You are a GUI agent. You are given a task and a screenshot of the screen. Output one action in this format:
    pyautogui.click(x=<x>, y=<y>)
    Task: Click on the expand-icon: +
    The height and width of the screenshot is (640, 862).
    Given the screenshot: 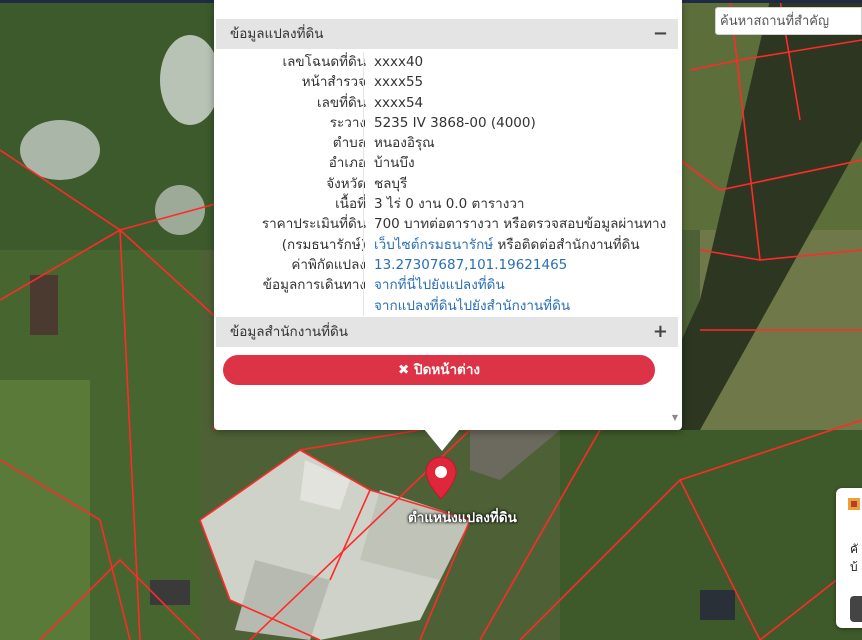 What is the action you would take?
    pyautogui.click(x=660, y=332)
    